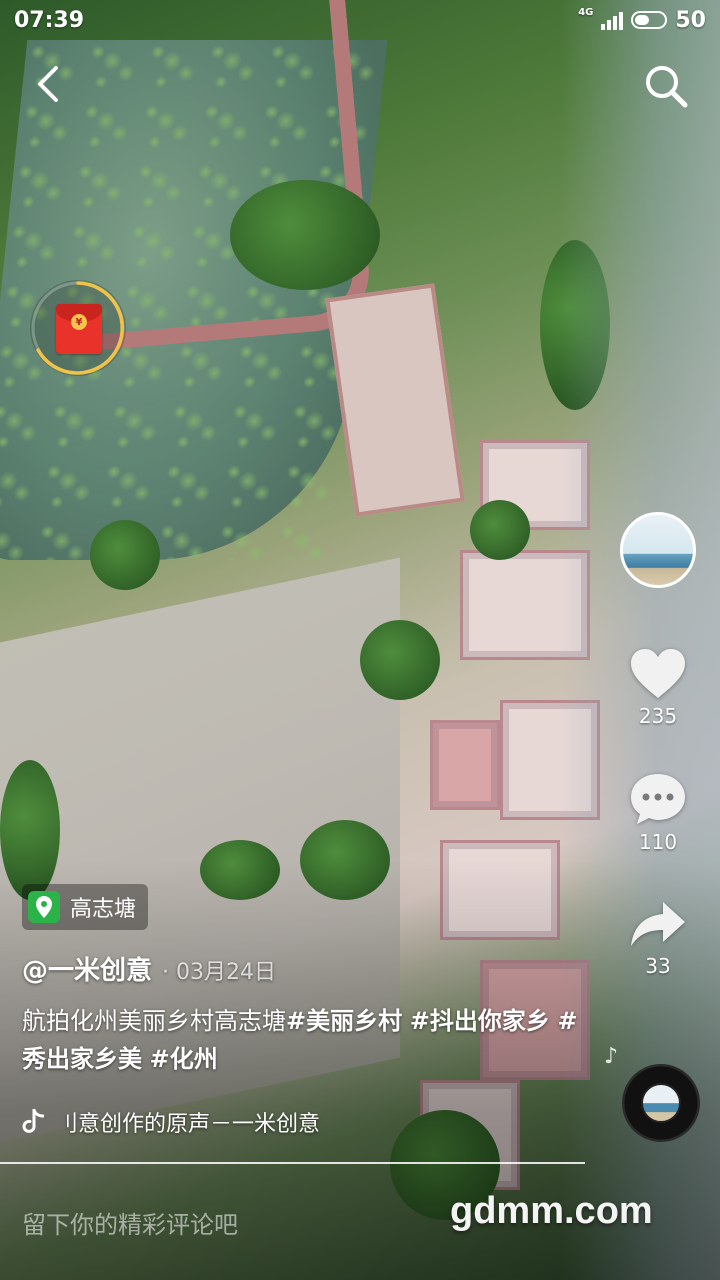  I want to click on chevron-left-icon, so click(48, 84).